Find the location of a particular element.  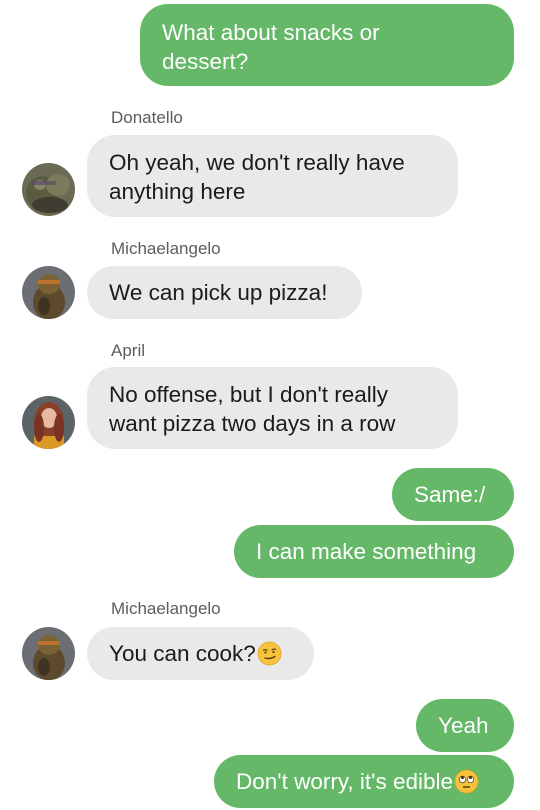

message-text: Yeah is located at coordinates (463, 725).